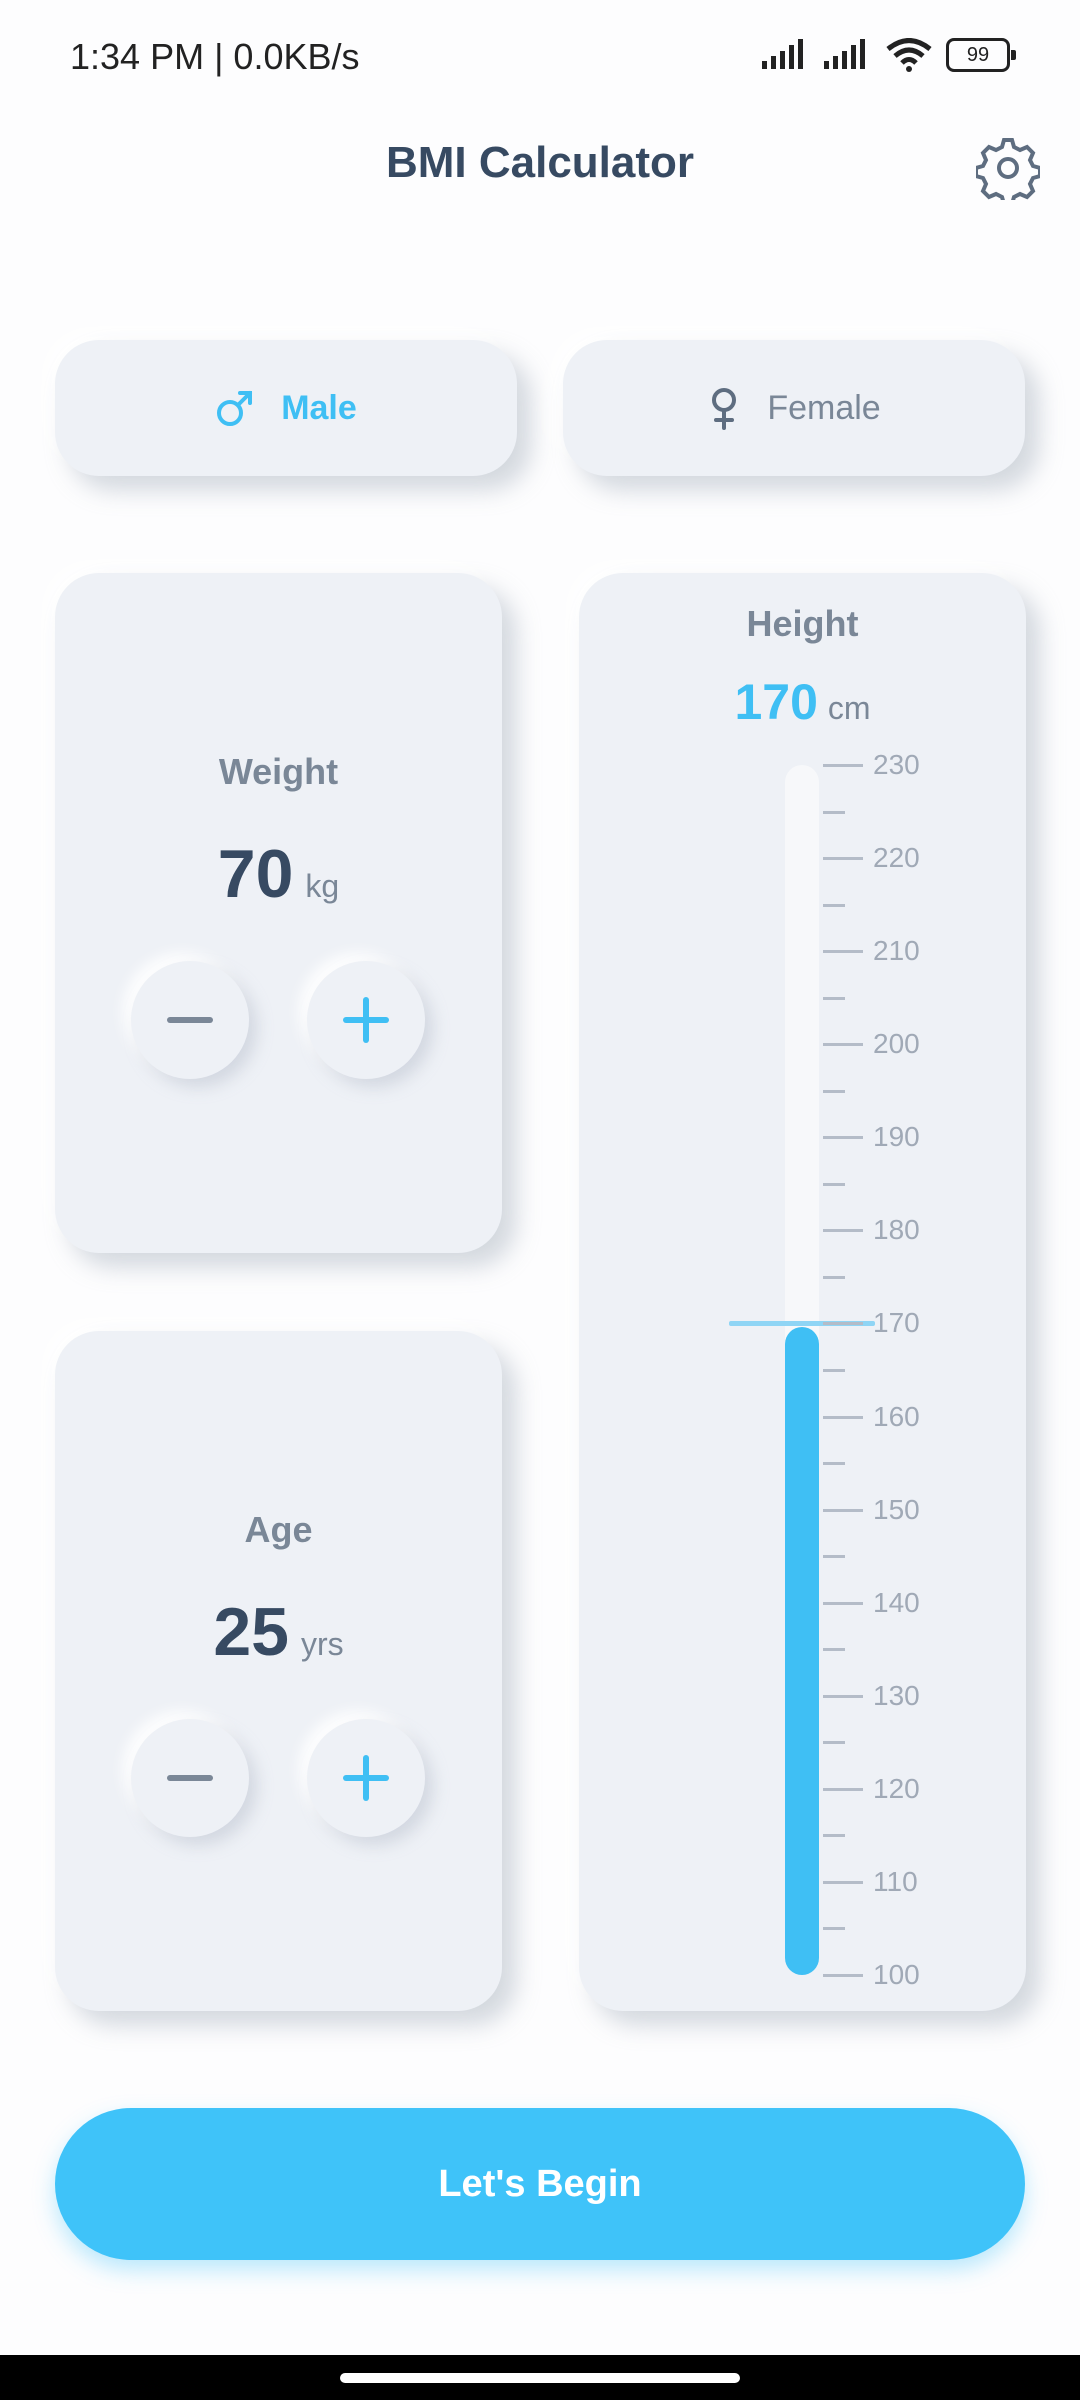  What do you see at coordinates (724, 409) in the screenshot?
I see `female-symbol-icon` at bounding box center [724, 409].